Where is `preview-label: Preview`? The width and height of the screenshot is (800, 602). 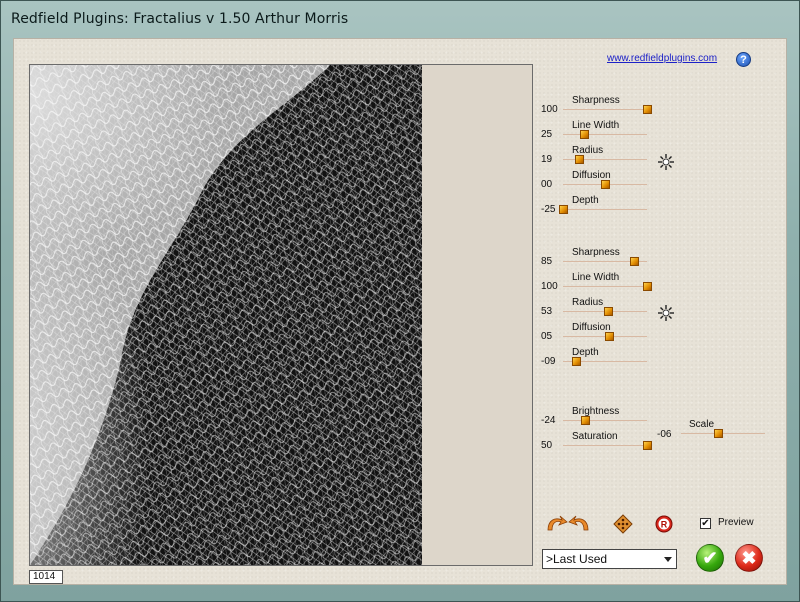
preview-label: Preview is located at coordinates (736, 522).